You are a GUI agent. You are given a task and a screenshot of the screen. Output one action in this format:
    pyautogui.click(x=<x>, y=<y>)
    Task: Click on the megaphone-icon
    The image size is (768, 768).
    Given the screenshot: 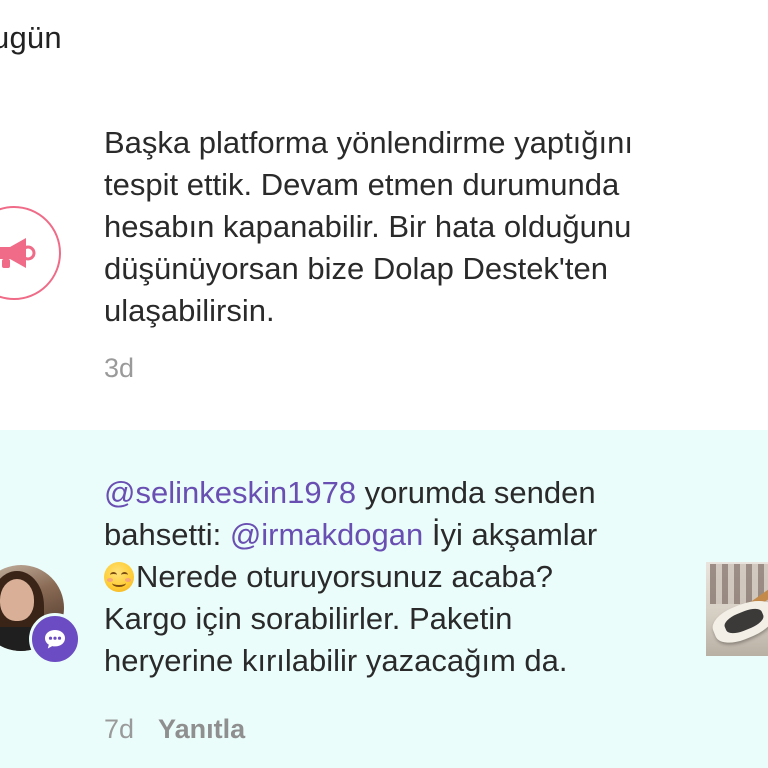 What is the action you would take?
    pyautogui.click(x=30, y=253)
    